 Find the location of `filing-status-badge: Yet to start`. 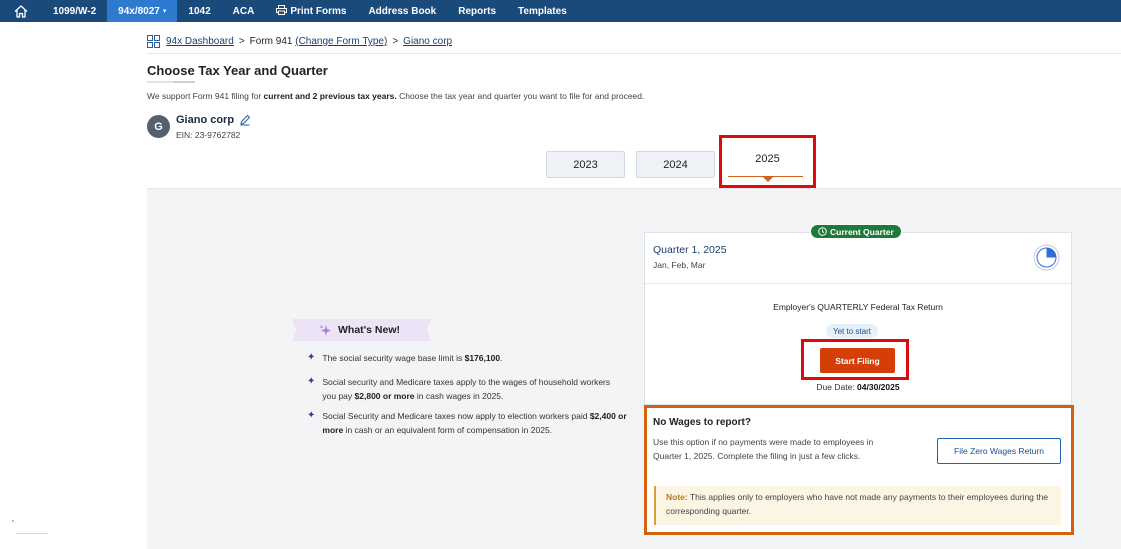

filing-status-badge: Yet to start is located at coordinates (852, 331).